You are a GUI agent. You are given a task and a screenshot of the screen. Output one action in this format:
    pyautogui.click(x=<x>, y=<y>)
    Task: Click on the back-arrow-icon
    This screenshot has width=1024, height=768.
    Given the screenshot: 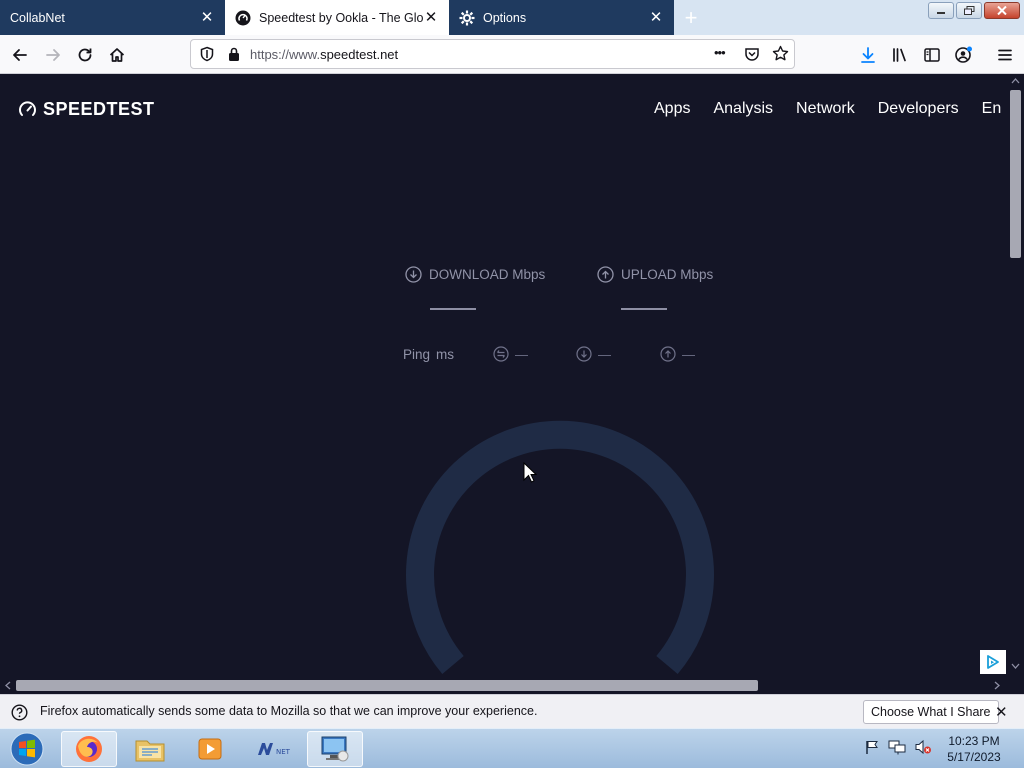 What is the action you would take?
    pyautogui.click(x=20, y=55)
    